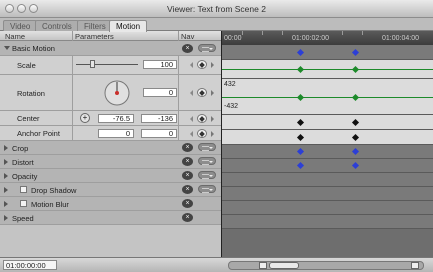 The image size is (433, 272). What do you see at coordinates (415, 265) in the screenshot?
I see `scroll-right-button` at bounding box center [415, 265].